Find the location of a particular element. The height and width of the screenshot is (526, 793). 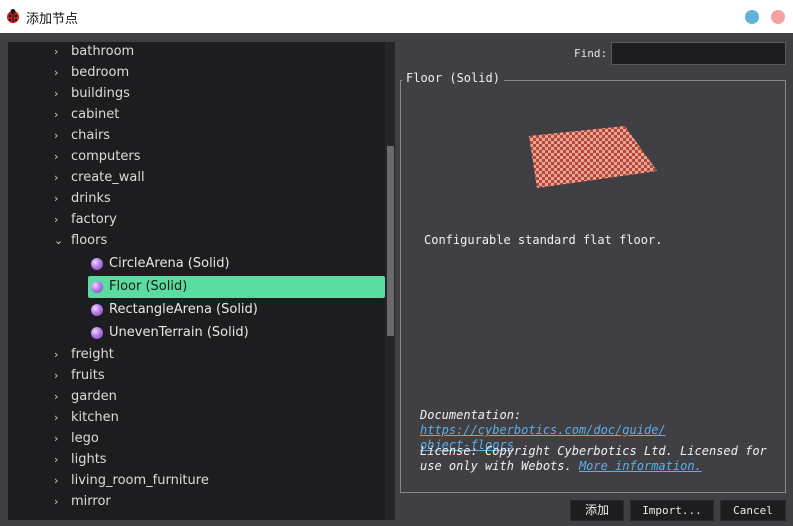

tree-node-item: RectangleArena (Solid) is located at coordinates (236, 310).